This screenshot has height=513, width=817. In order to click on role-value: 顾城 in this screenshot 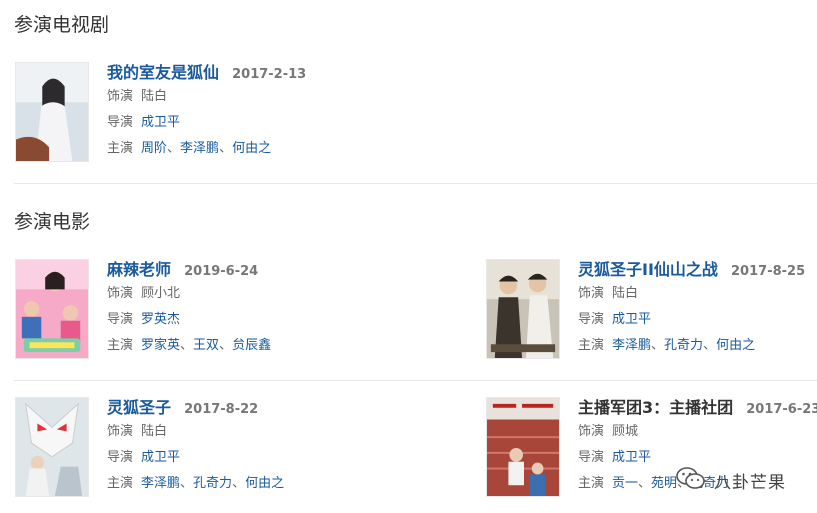, I will do `click(625, 431)`.